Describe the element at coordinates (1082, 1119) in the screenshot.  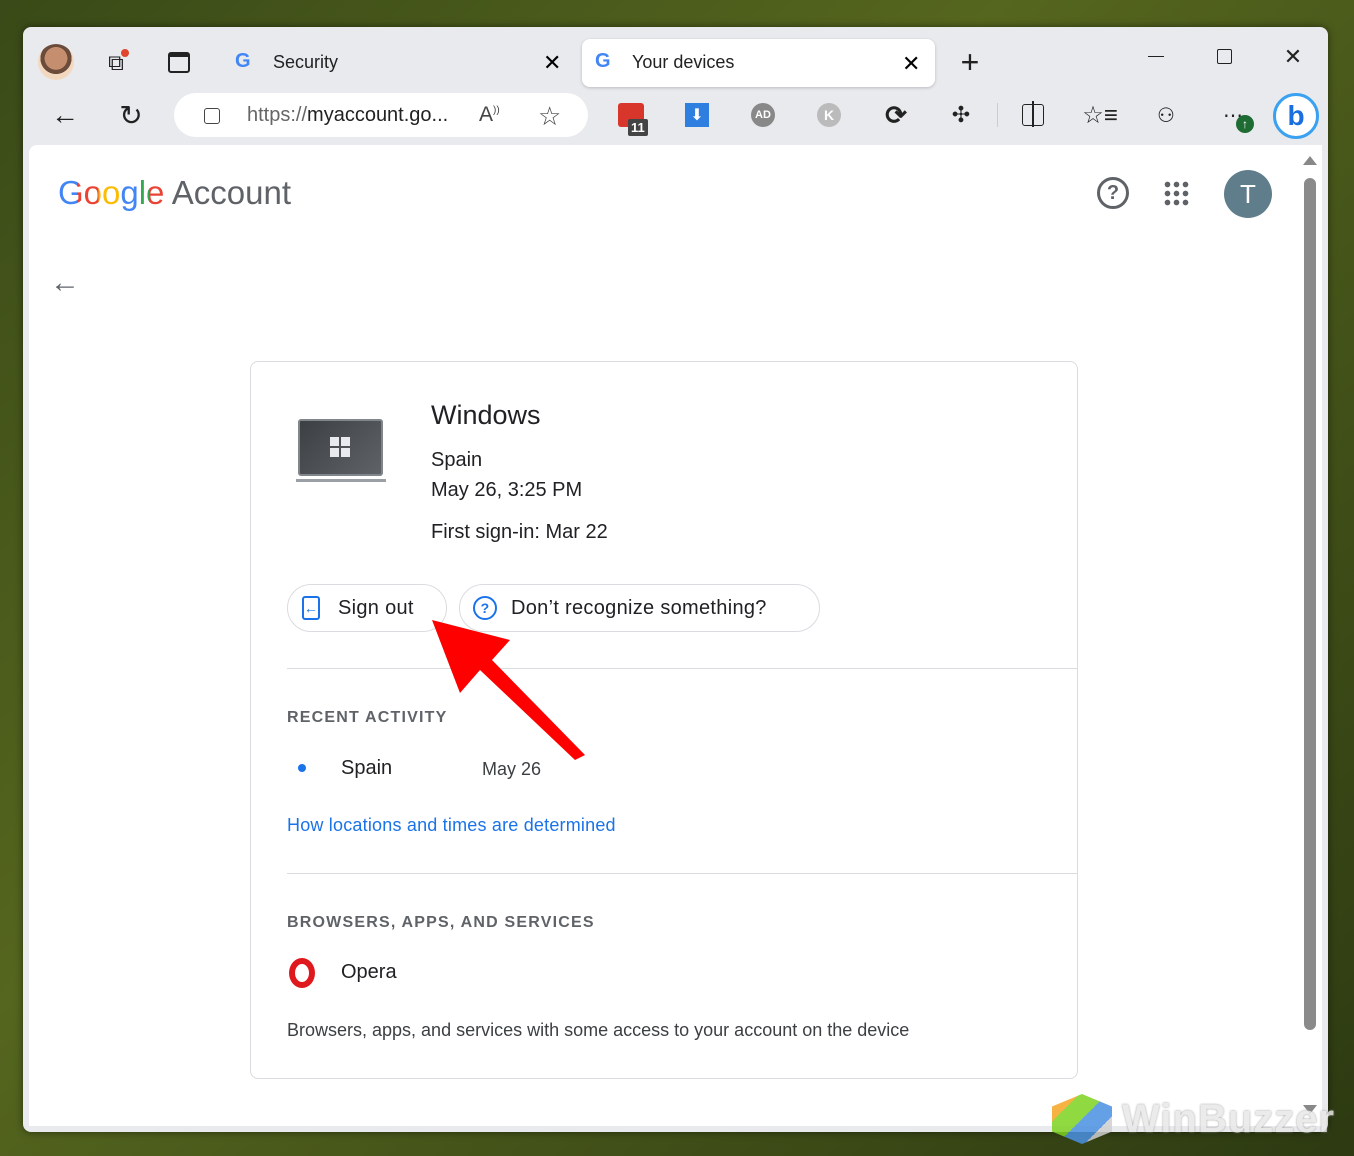
I see `winbuzzer-logo-icon` at that location.